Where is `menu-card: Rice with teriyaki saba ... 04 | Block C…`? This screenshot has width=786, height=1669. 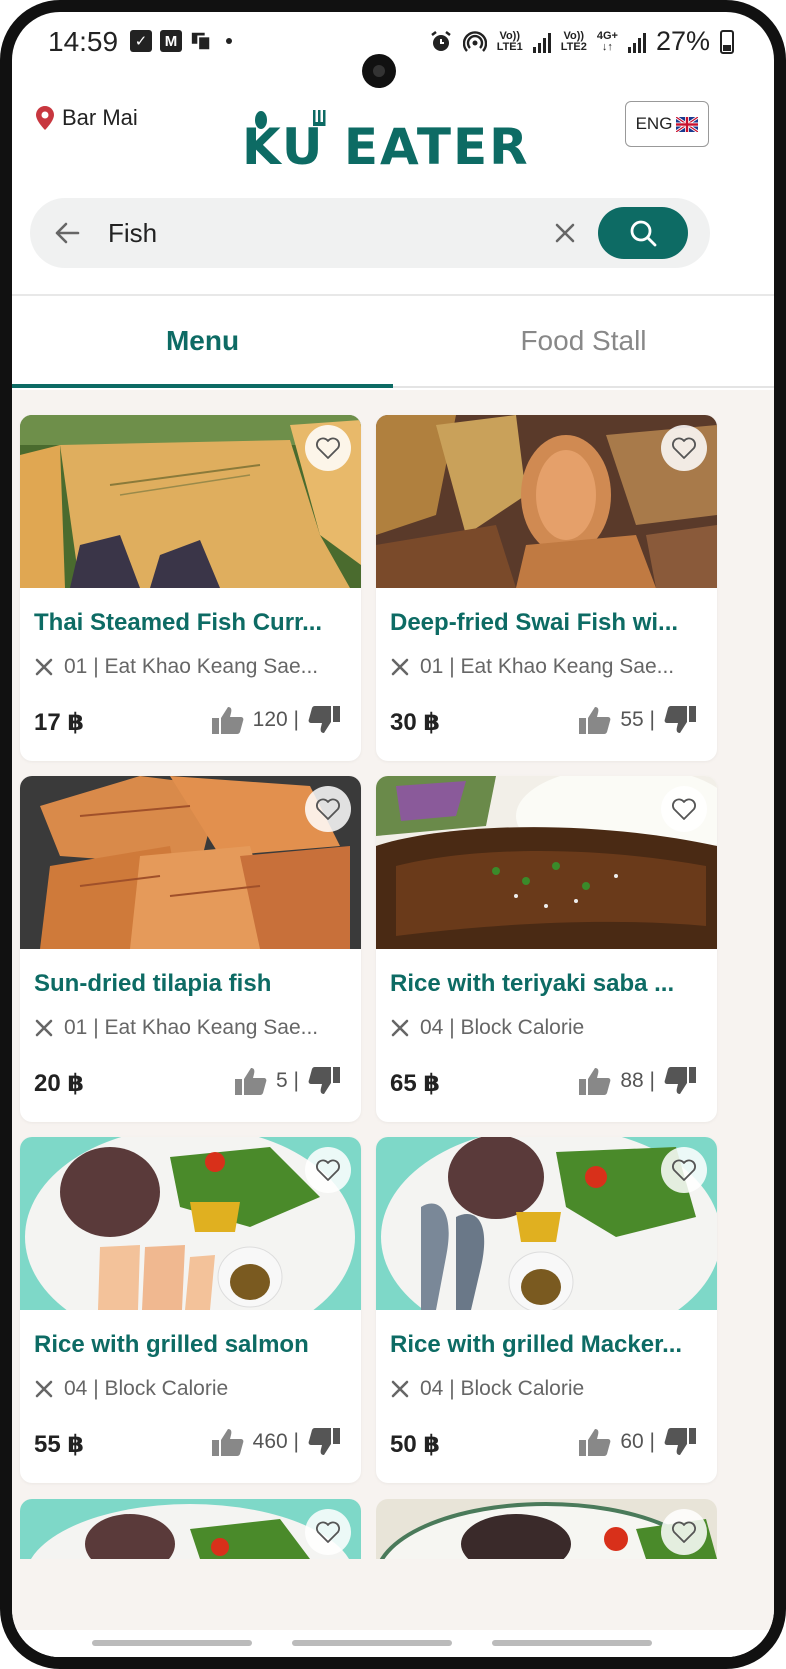
menu-card: Rice with teriyaki saba ... 04 | Block C… is located at coordinates (546, 949).